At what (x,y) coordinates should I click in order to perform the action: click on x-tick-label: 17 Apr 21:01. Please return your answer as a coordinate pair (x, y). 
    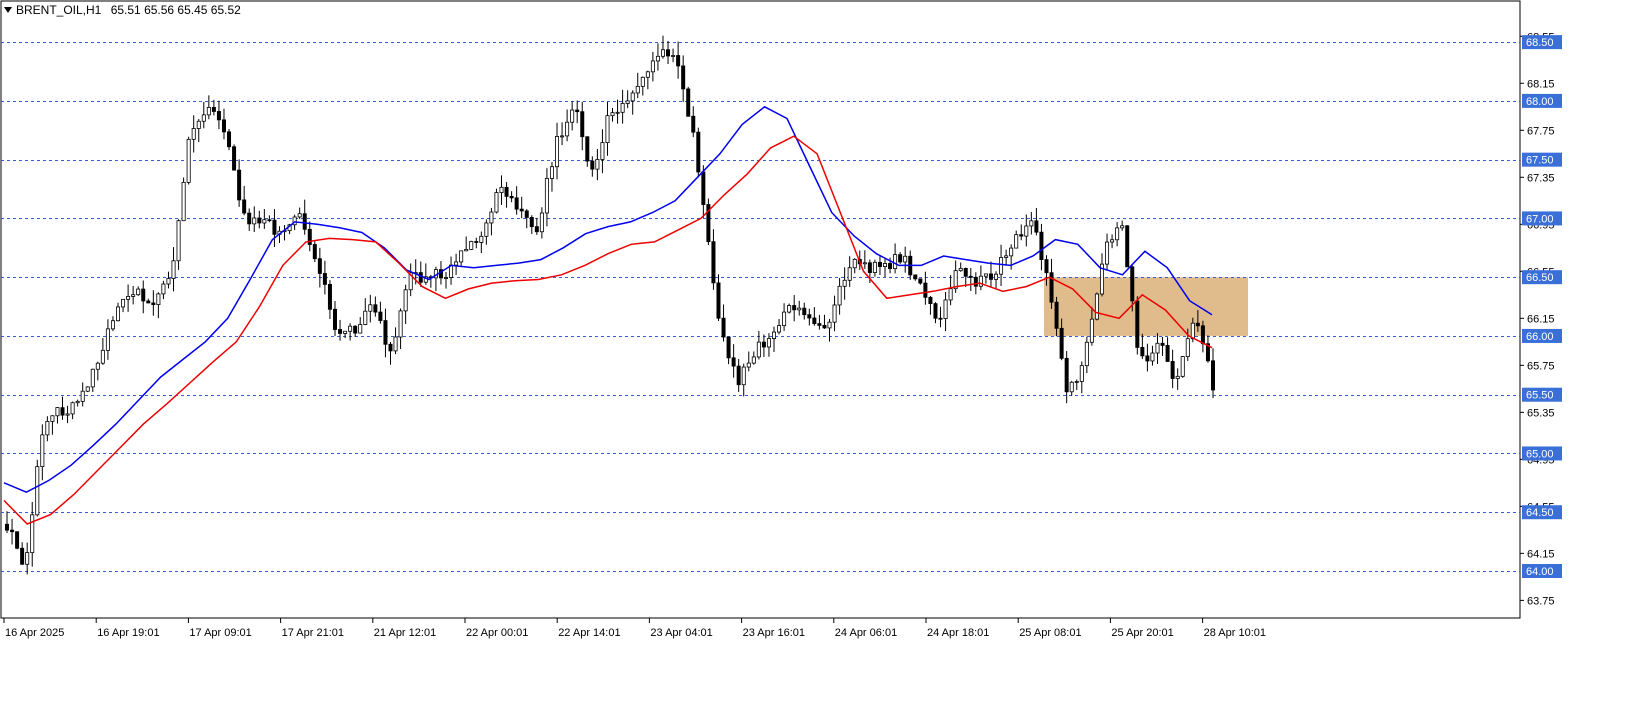
    Looking at the image, I should click on (313, 633).